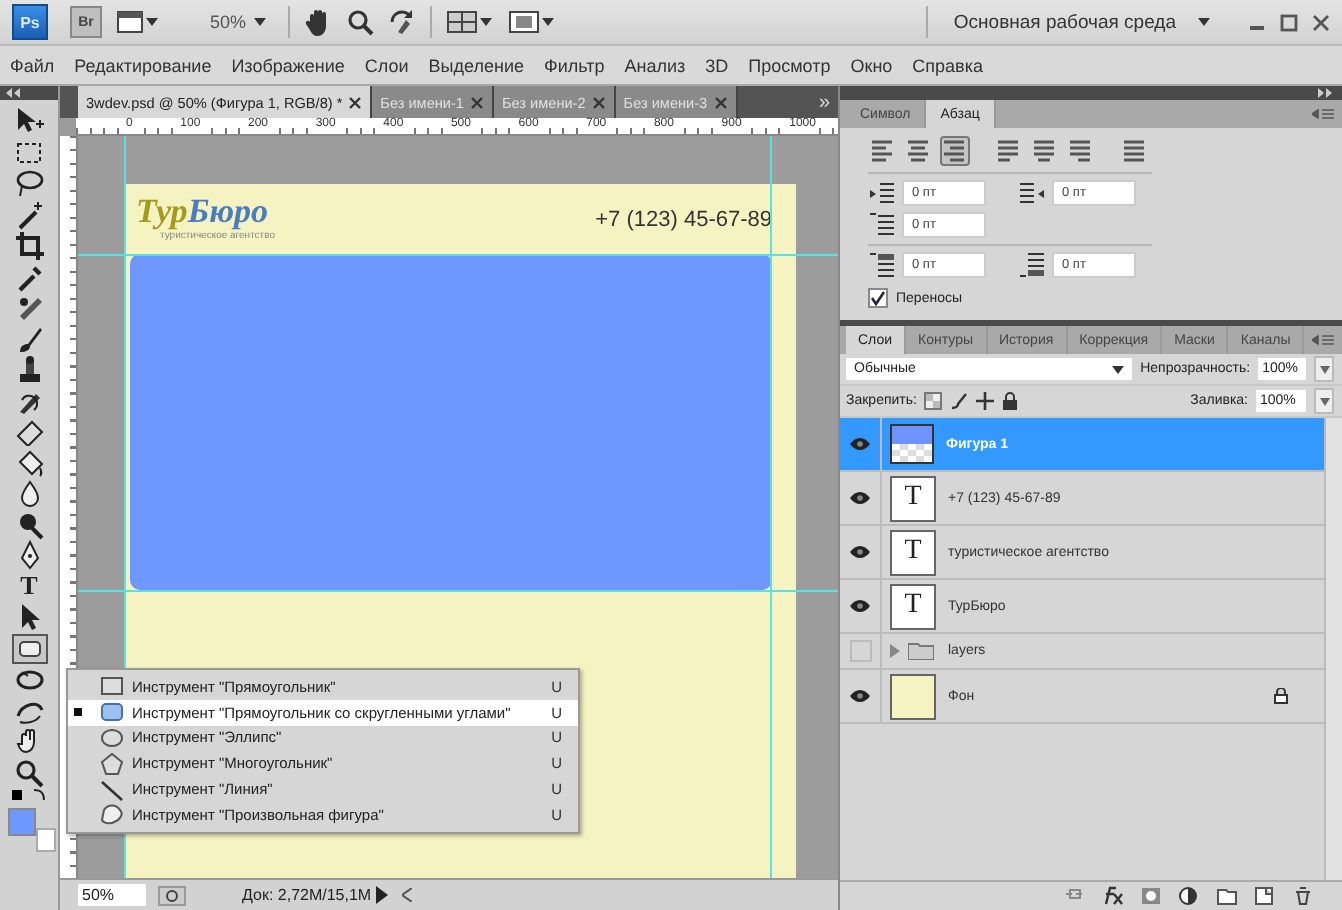  I want to click on menu-item: Просмотр, so click(789, 65).